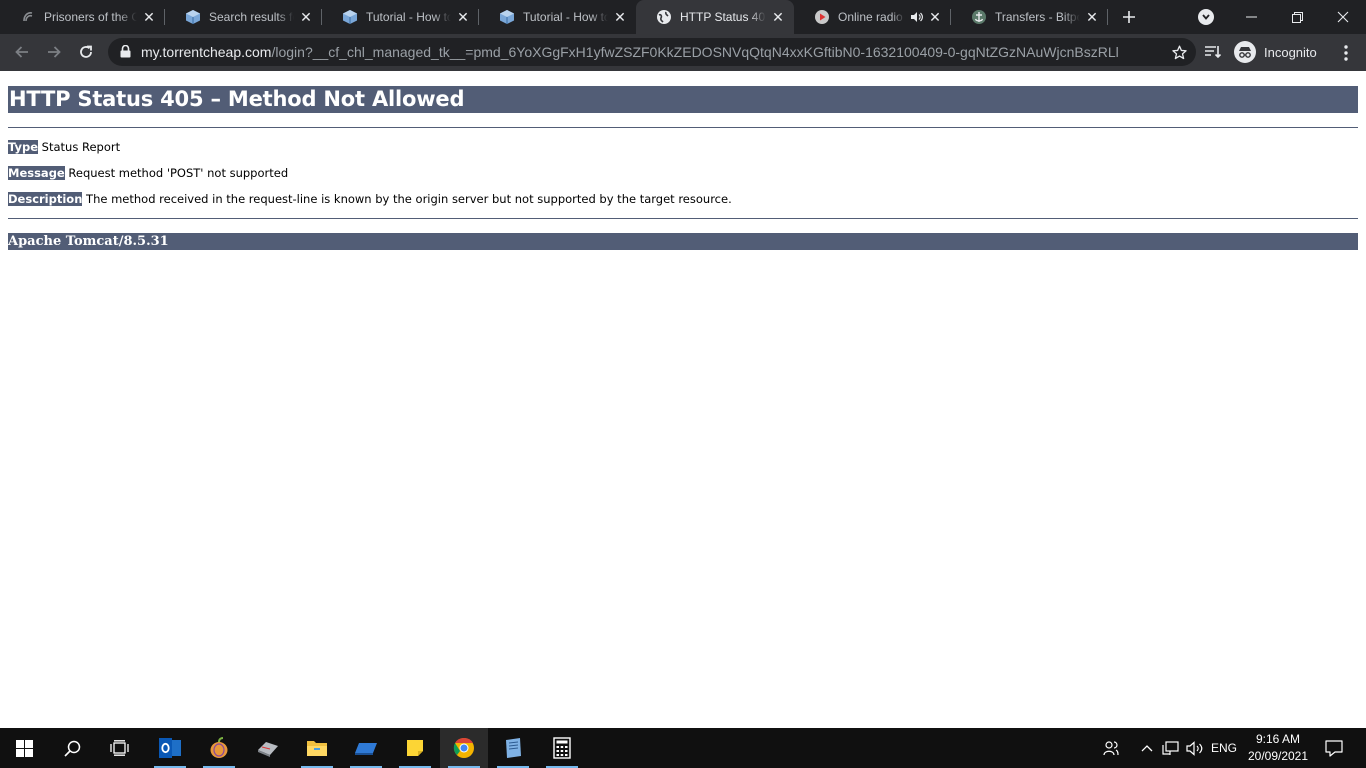 This screenshot has width=1366, height=768. I want to click on sticky-note-icon, so click(415, 748).